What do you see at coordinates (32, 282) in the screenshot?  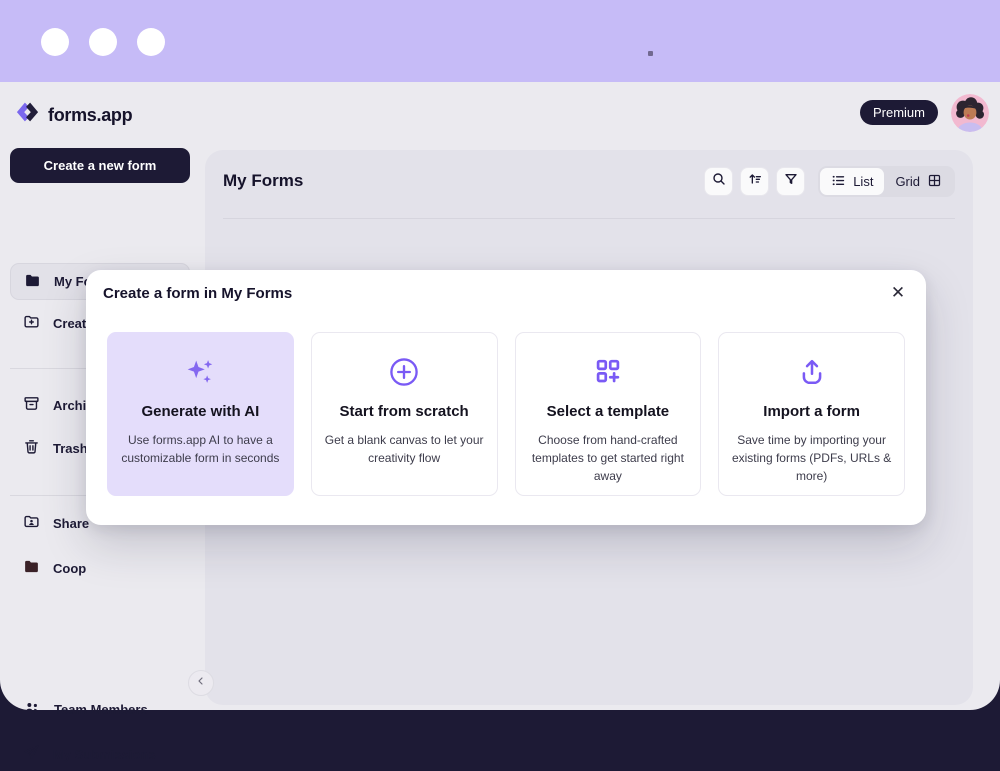 I see `folder-icon` at bounding box center [32, 282].